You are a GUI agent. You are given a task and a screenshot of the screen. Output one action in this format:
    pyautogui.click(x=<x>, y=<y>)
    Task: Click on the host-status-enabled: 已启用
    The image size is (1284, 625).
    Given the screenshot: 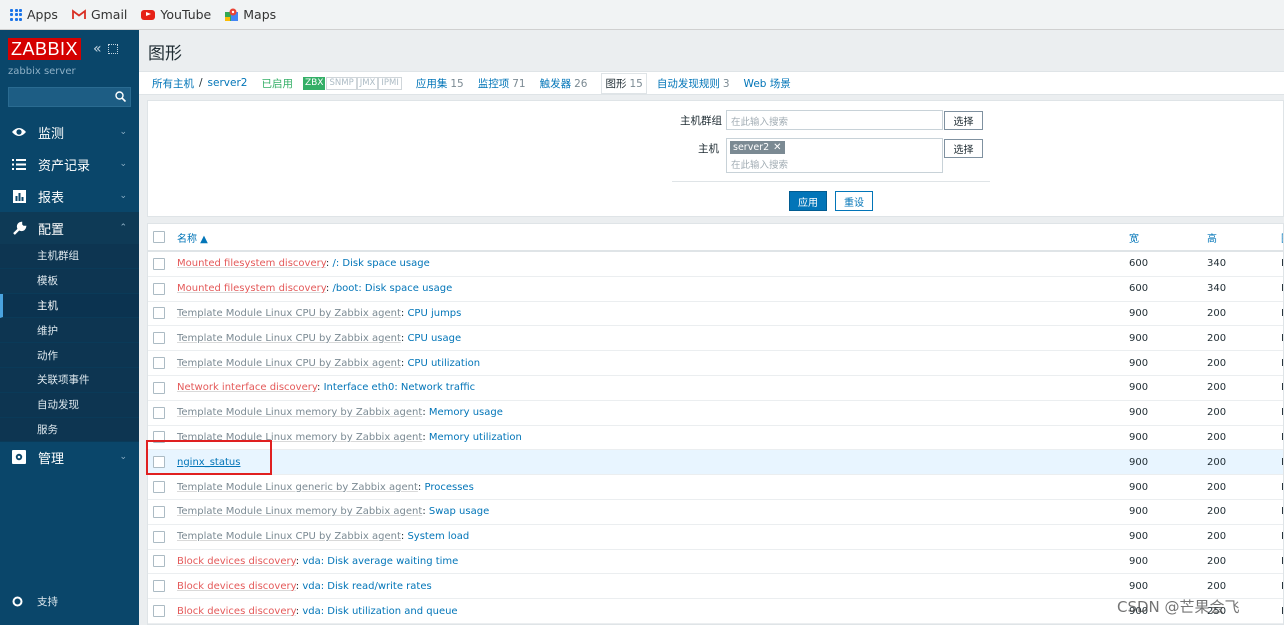 What is the action you would take?
    pyautogui.click(x=277, y=83)
    